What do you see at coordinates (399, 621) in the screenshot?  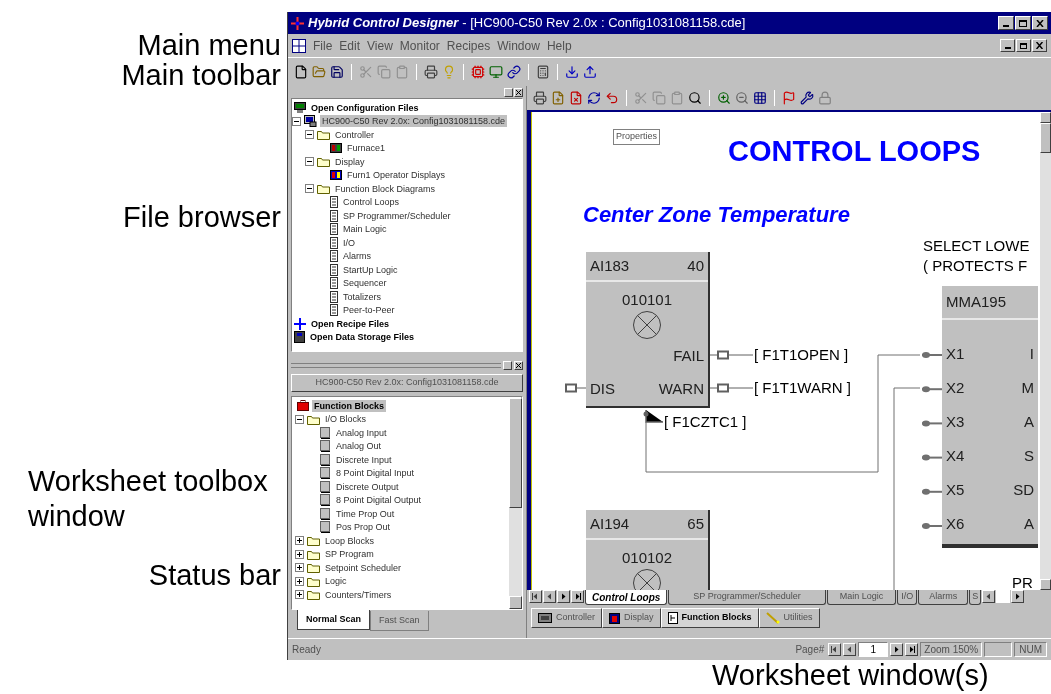 I see `scan-tab: Fast Scan` at bounding box center [399, 621].